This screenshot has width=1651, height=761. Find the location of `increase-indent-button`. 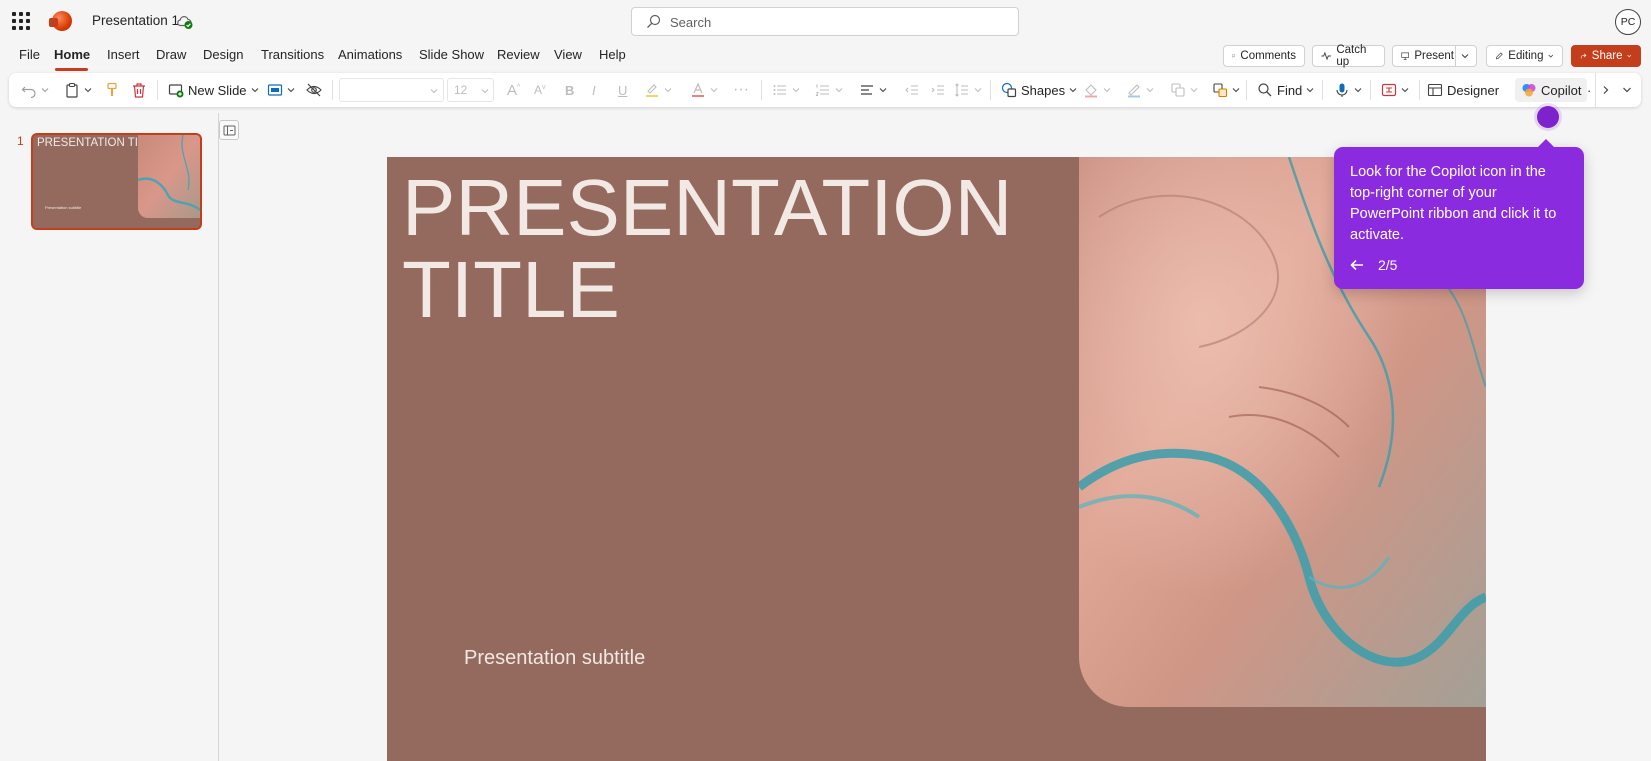

increase-indent-button is located at coordinates (938, 90).